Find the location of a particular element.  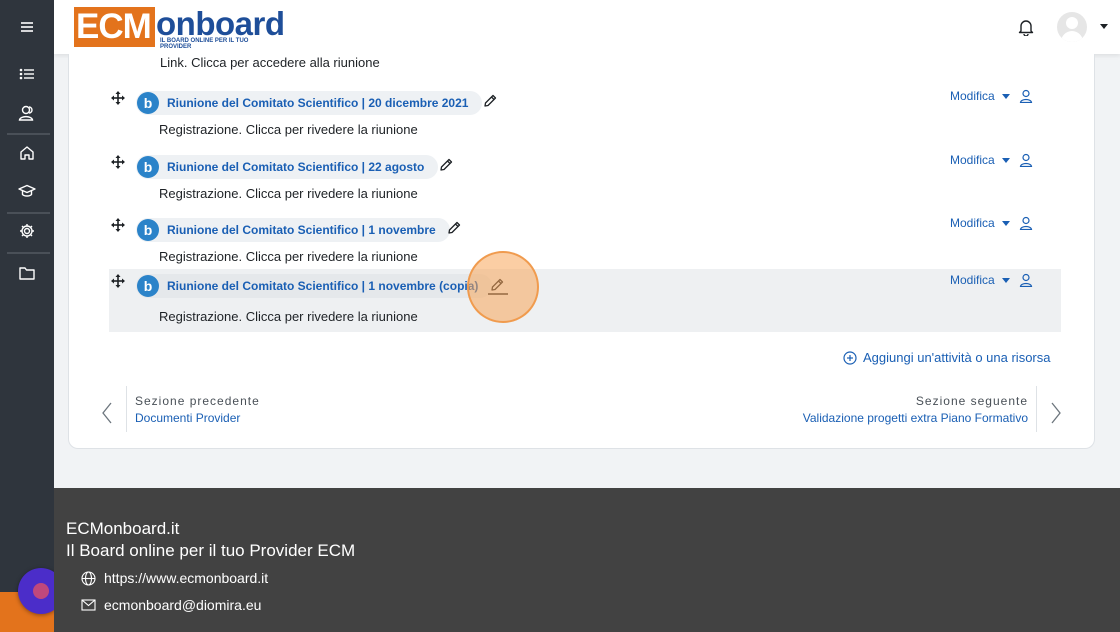

user-avatar is located at coordinates (1072, 27).